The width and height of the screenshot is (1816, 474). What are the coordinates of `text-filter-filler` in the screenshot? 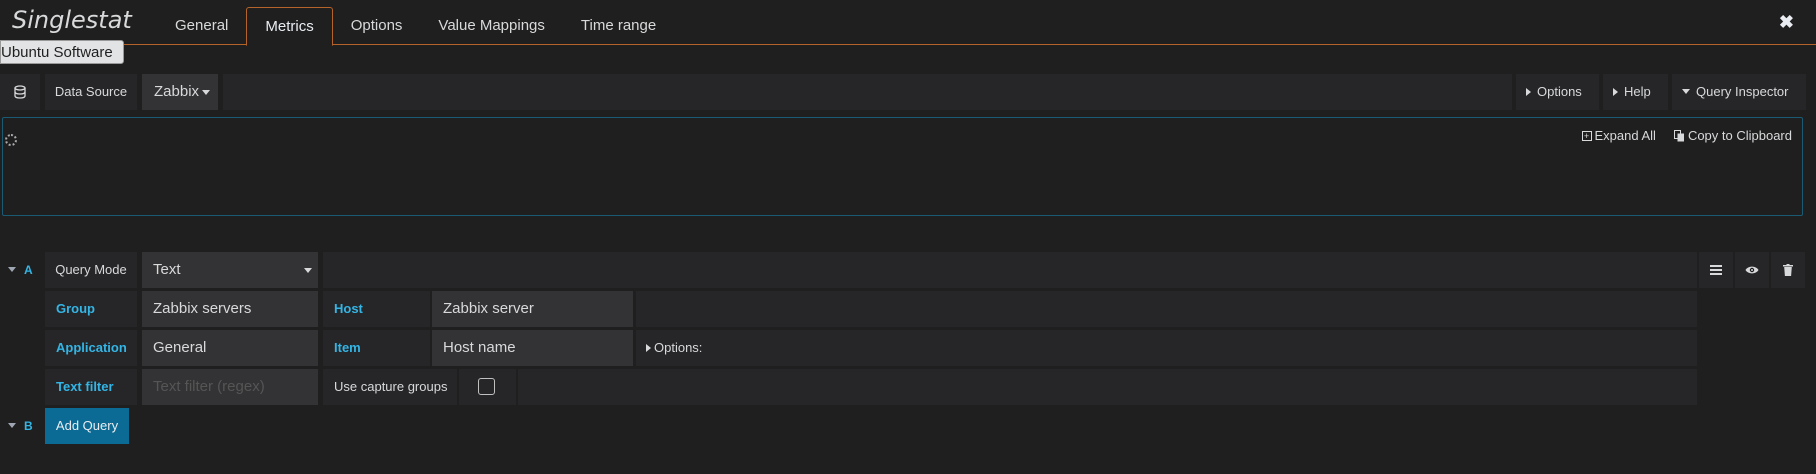 It's located at (1107, 387).